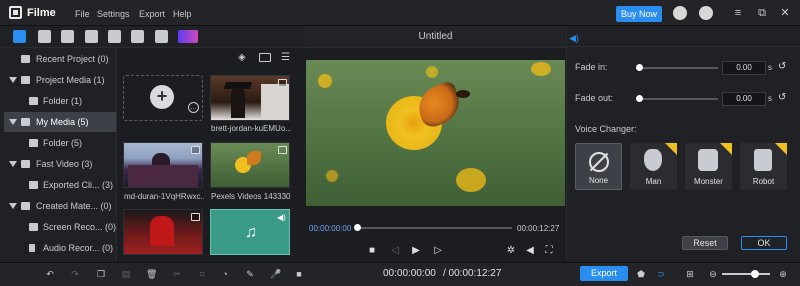 This screenshot has width=800, height=286. Describe the element at coordinates (591, 67) in the screenshot. I see `fade-in-label: Fade in:` at that location.